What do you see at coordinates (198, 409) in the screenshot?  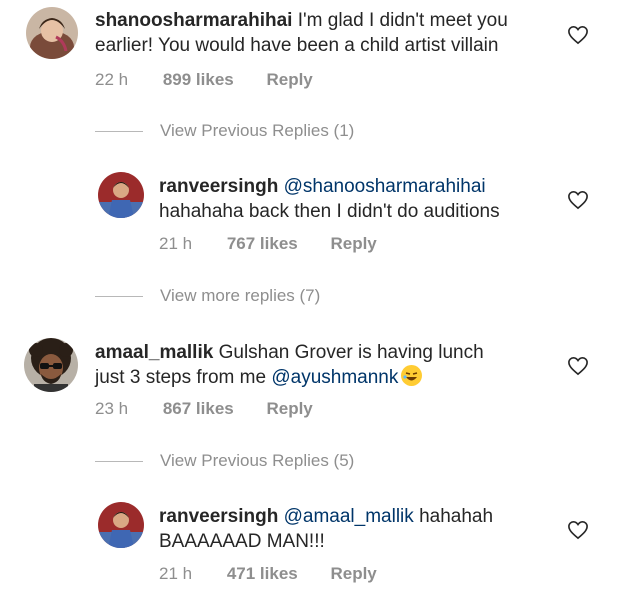 I see `likes-count: 867 likes` at bounding box center [198, 409].